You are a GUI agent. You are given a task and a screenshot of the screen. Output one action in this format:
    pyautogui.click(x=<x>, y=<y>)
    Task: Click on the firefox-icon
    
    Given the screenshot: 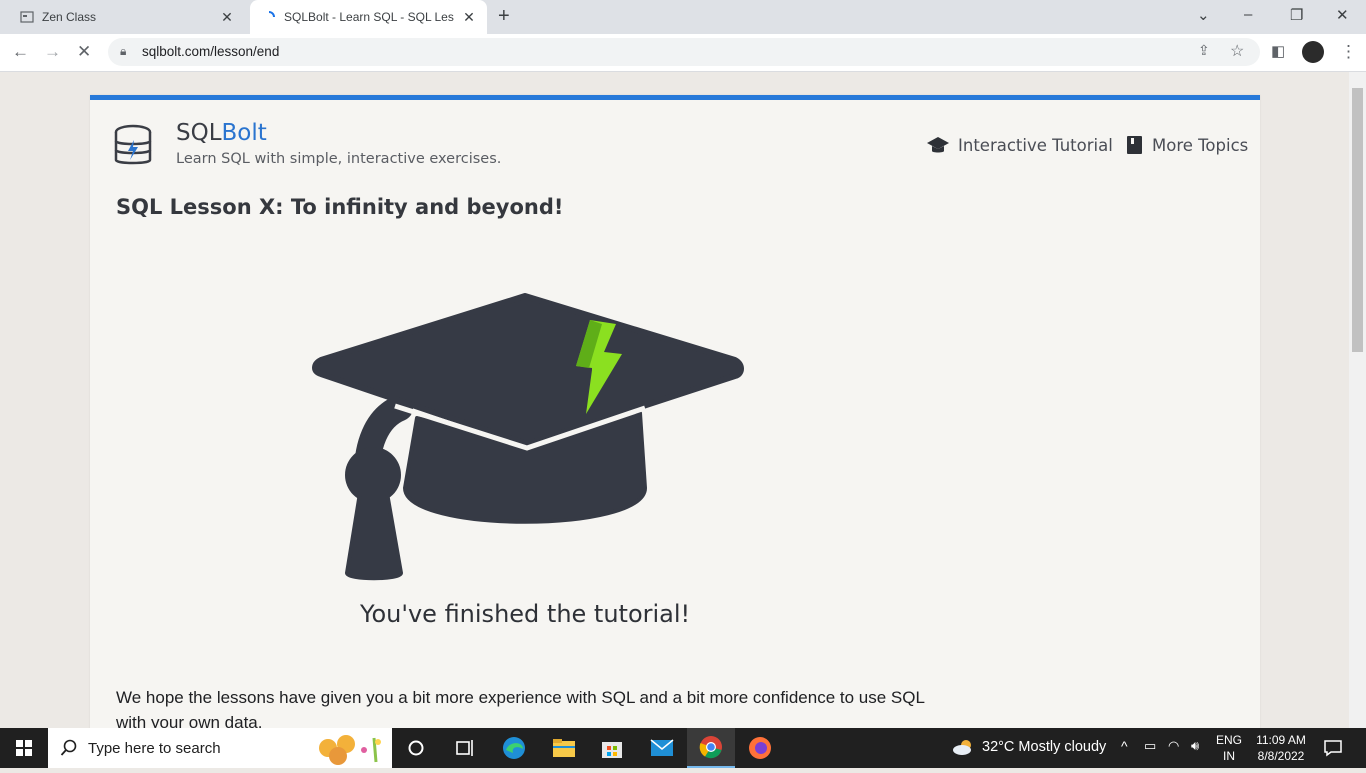 What is the action you would take?
    pyautogui.click(x=760, y=748)
    